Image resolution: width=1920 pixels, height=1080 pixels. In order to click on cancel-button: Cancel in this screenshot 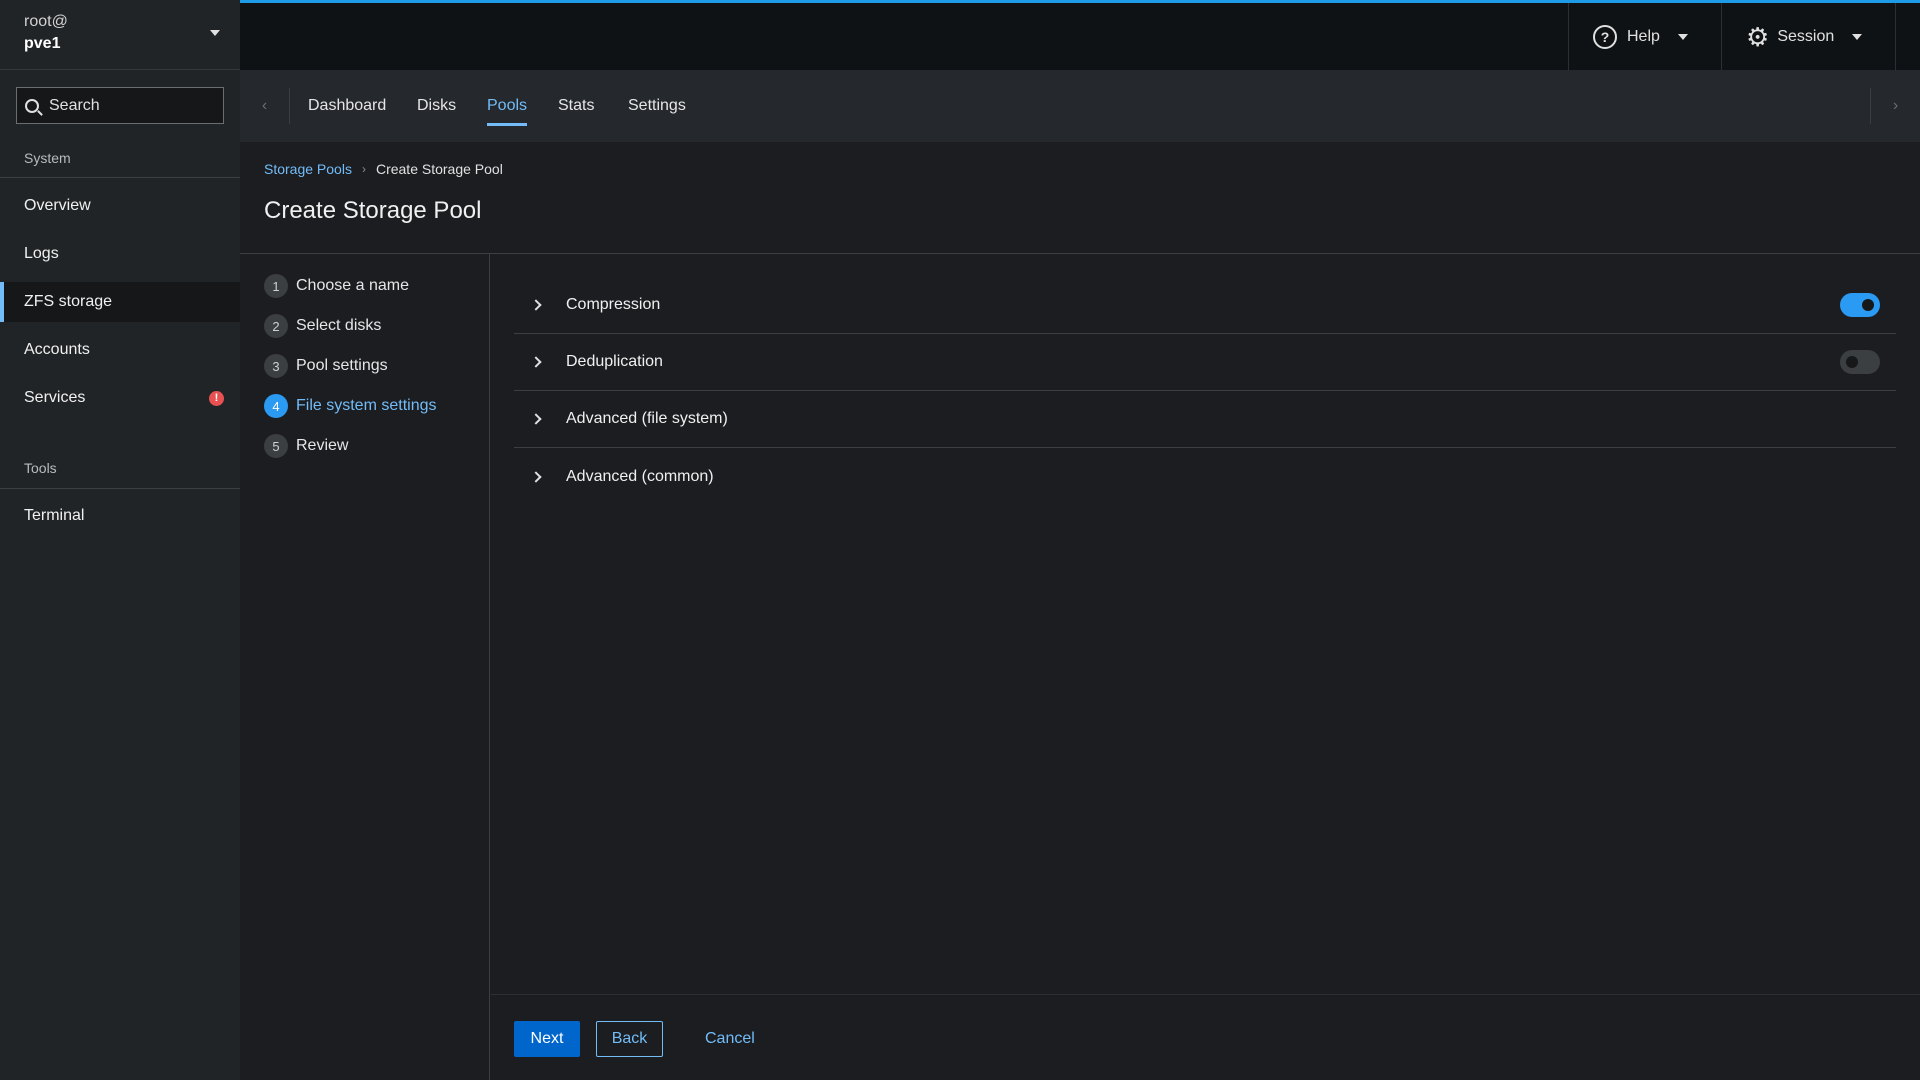, I will do `click(730, 1039)`.